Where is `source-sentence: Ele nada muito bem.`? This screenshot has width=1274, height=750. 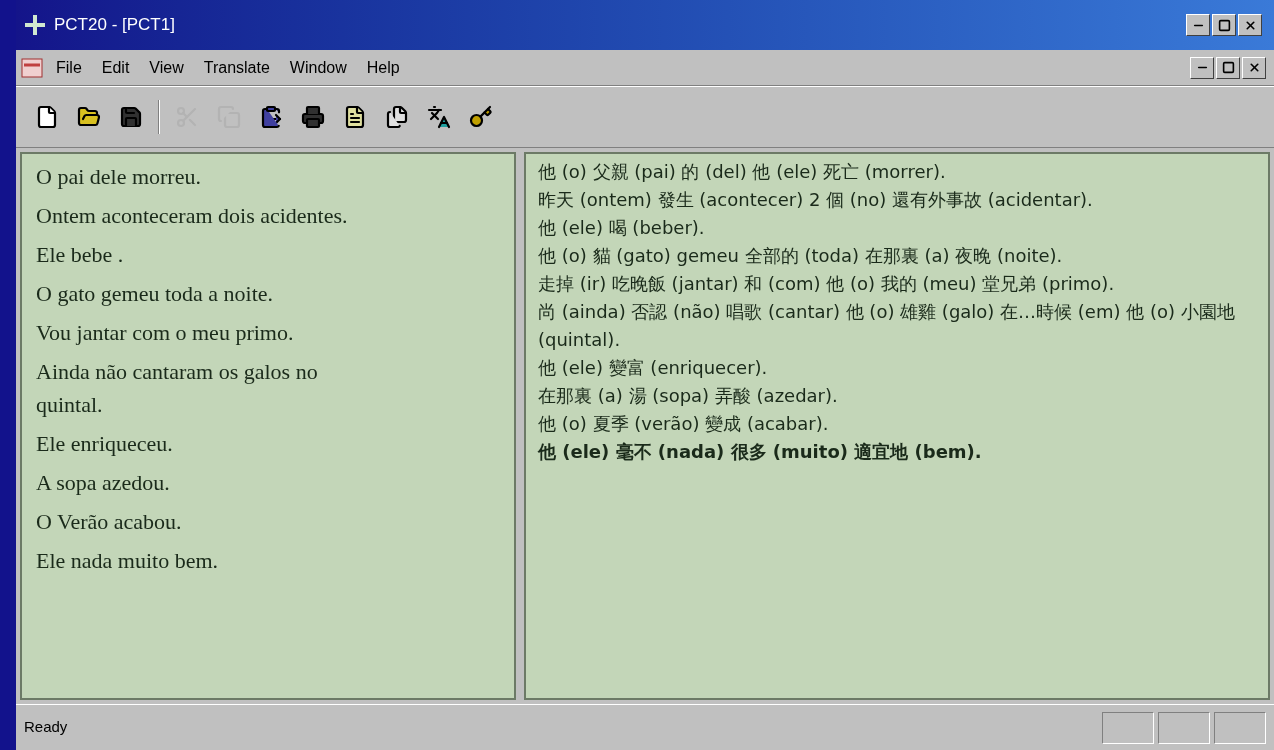
source-sentence: Ele nada muito bem. is located at coordinates (127, 561).